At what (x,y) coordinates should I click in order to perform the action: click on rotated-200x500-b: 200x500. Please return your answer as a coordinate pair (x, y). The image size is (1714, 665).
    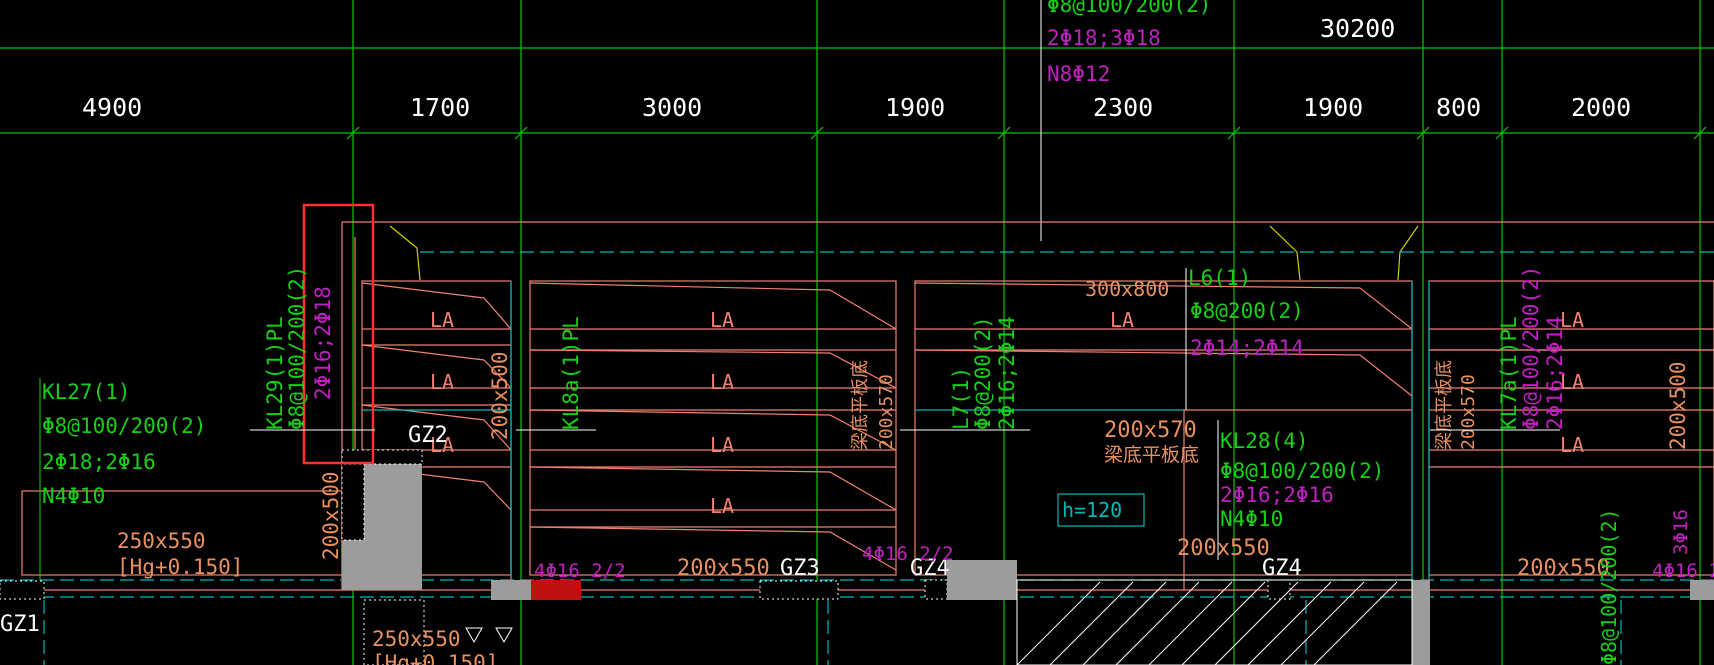
    Looking at the image, I should click on (500, 395).